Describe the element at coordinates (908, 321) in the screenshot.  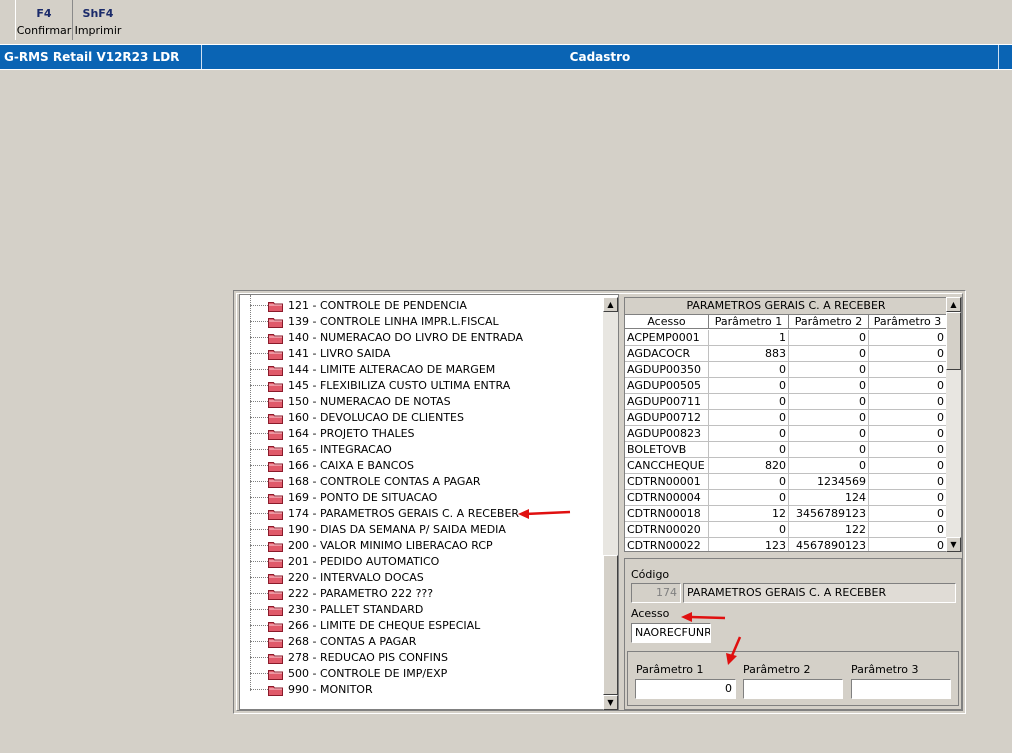
I see `column-header-parametro-3: Parâmetro 3` at that location.